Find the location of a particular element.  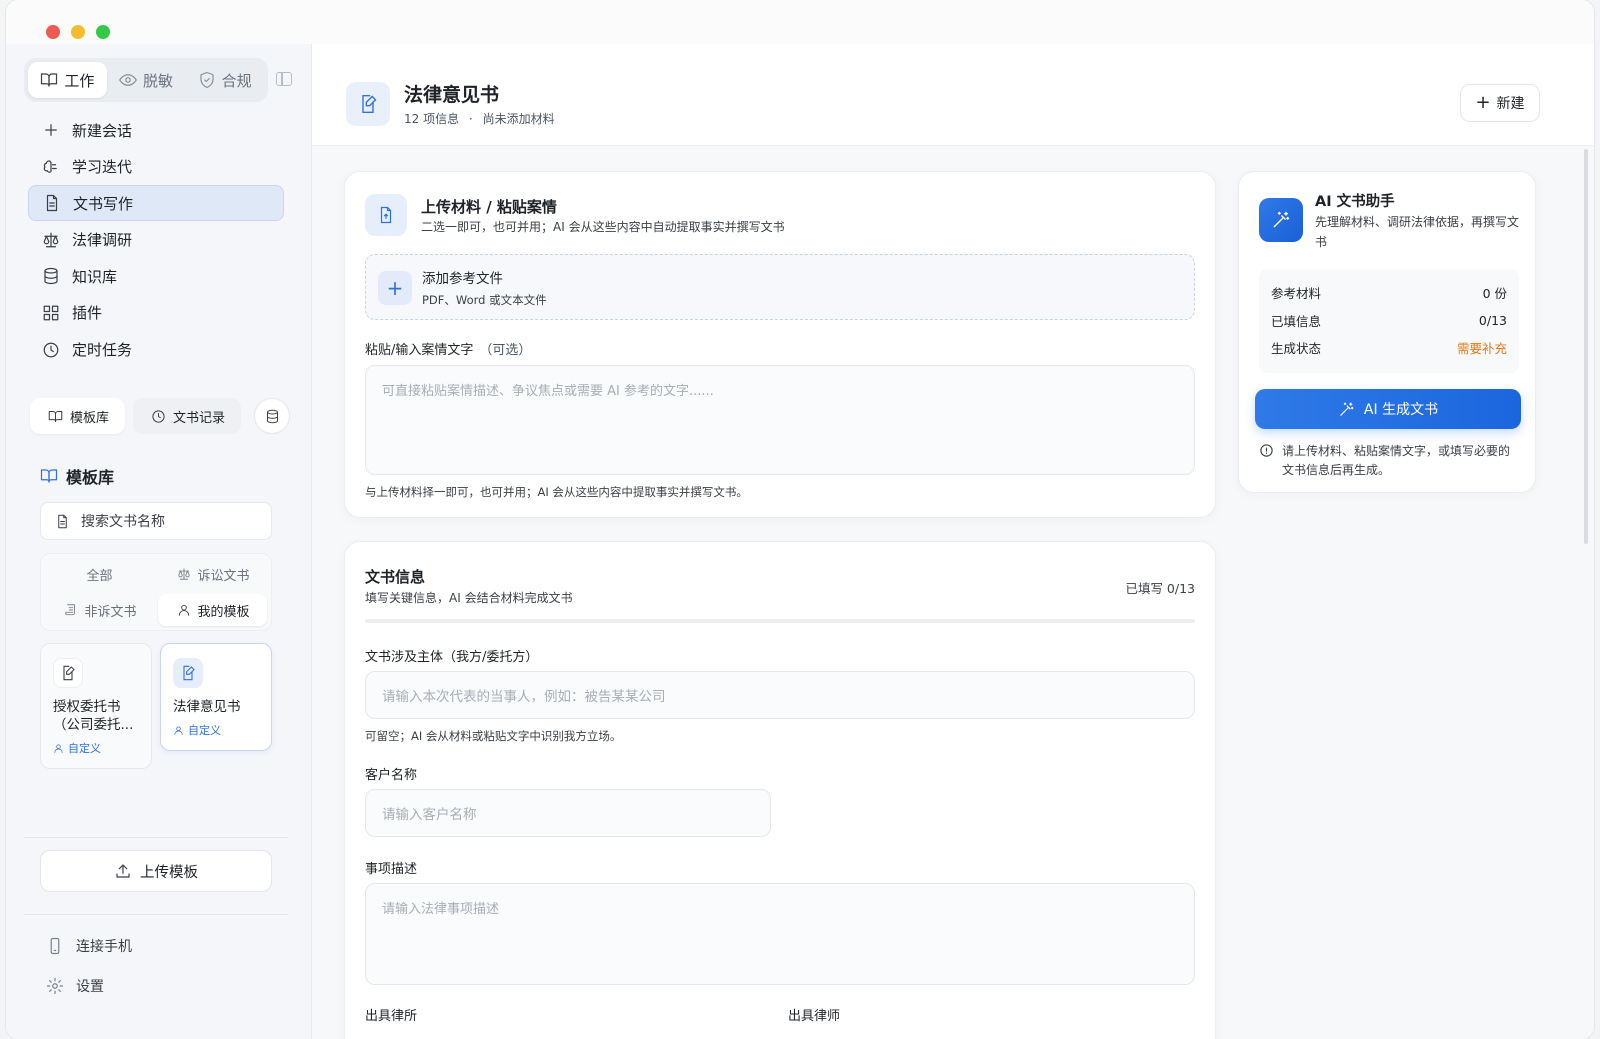

ai-generate-button: AI 生成文书 is located at coordinates (1388, 409).